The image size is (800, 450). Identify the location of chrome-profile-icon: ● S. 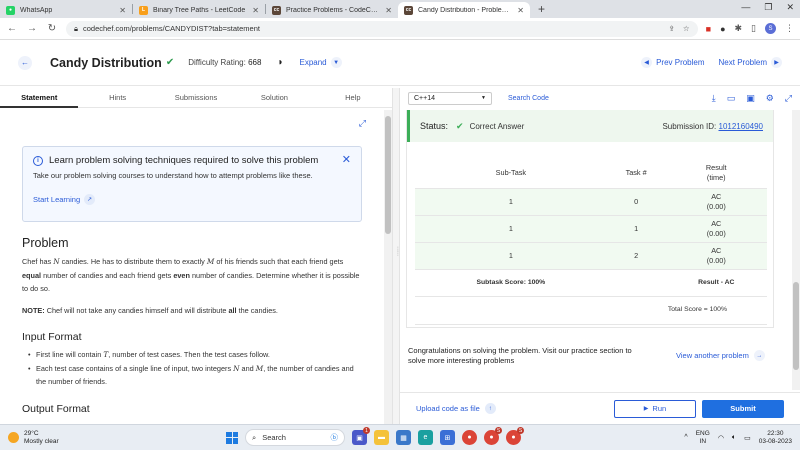
(493, 436).